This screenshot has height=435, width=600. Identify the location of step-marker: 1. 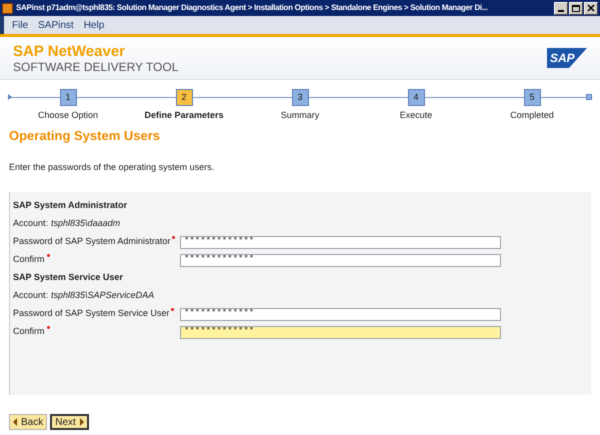
(68, 97).